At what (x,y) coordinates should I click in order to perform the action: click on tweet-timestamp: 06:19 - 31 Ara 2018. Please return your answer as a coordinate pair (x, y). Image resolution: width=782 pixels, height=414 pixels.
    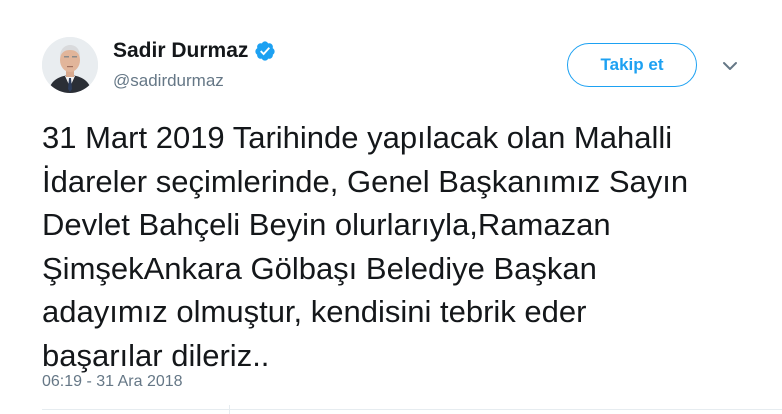
    Looking at the image, I should click on (112, 382).